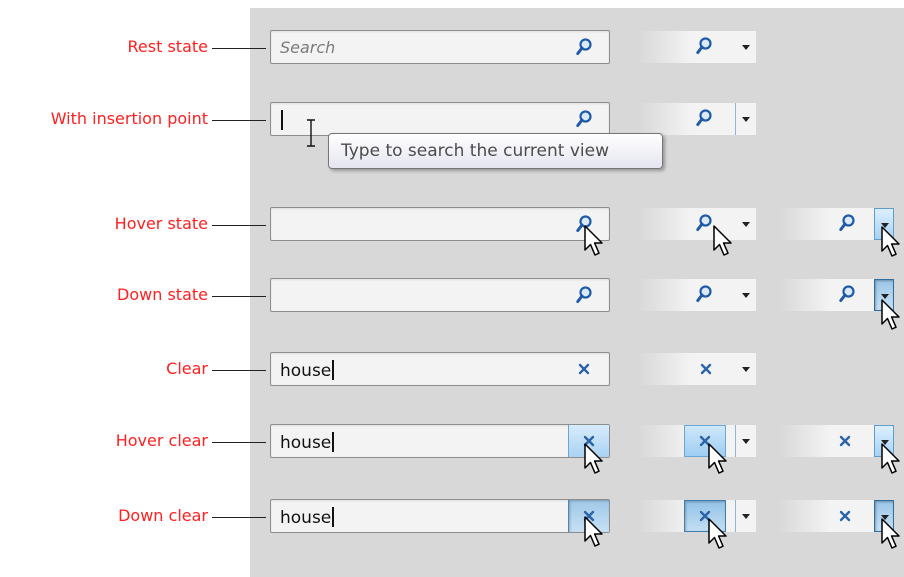 The image size is (904, 577). Describe the element at coordinates (161, 223) in the screenshot. I see `state-label: Hover state` at that location.